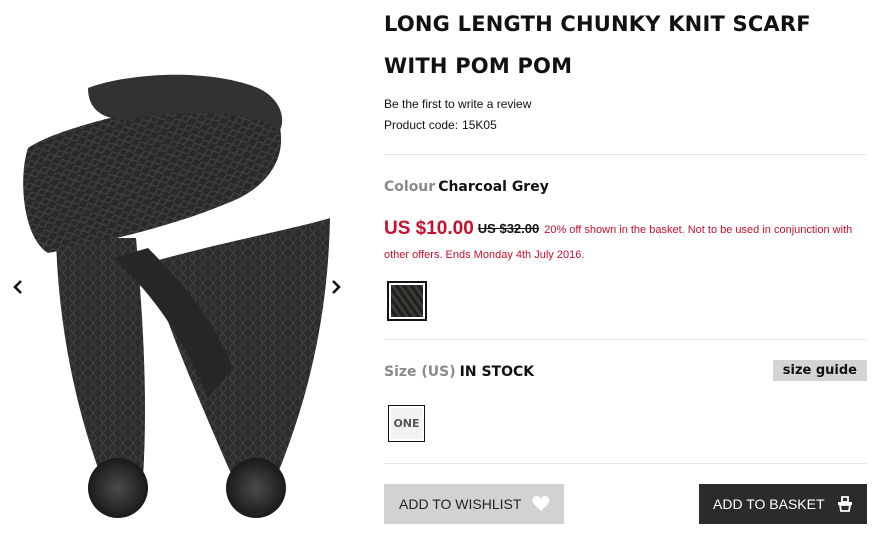  What do you see at coordinates (421, 125) in the screenshot?
I see `product-code-label: Product code:` at bounding box center [421, 125].